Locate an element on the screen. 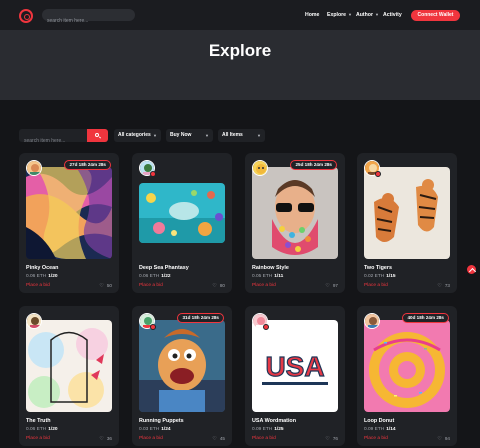  like-count: ♡ 97 is located at coordinates (331, 286).